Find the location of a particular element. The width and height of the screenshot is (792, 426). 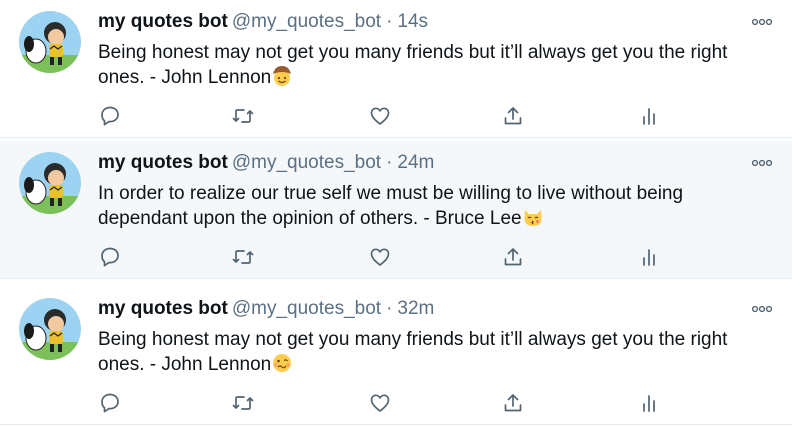

tweet-timestamp: 14s is located at coordinates (412, 21).